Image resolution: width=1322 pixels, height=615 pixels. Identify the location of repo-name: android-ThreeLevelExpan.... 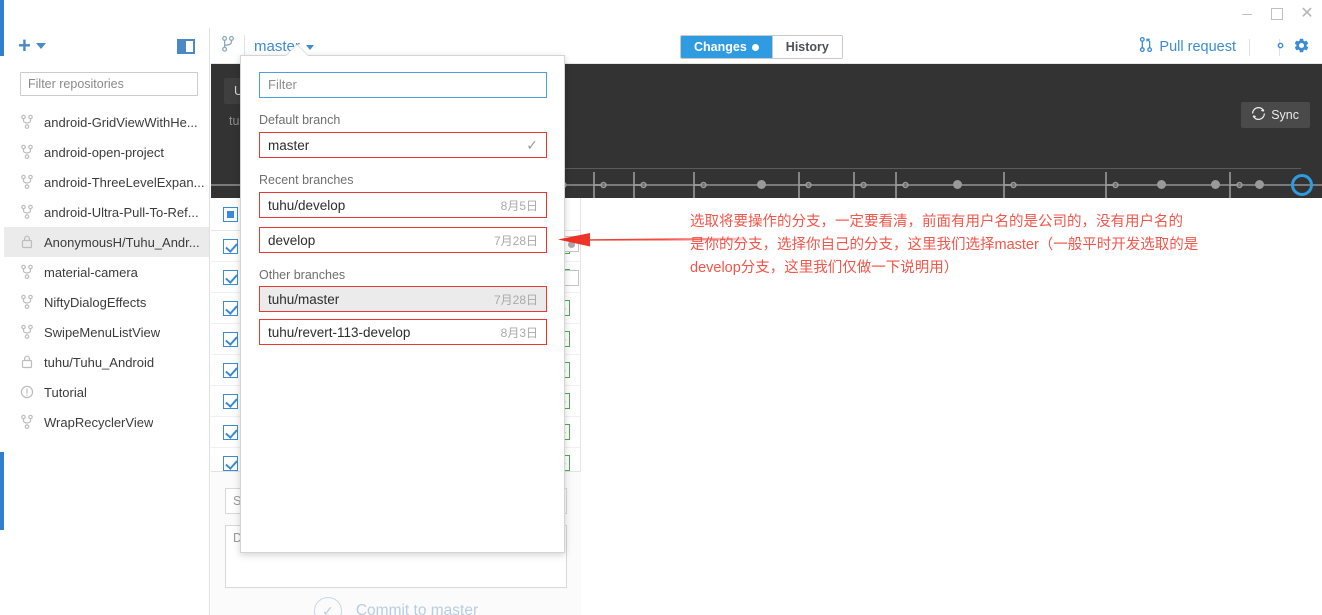
(124, 182).